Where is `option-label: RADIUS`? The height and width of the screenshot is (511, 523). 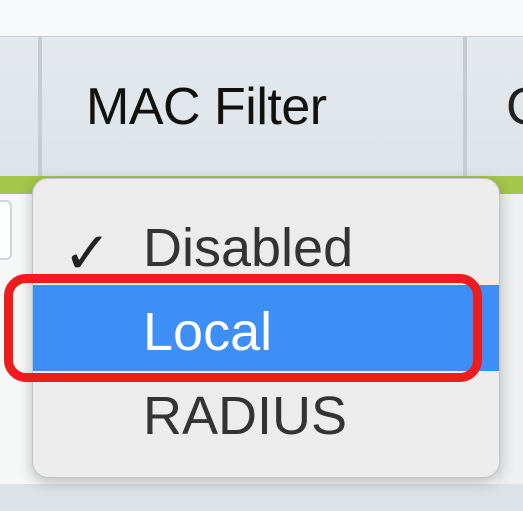 option-label: RADIUS is located at coordinates (245, 416).